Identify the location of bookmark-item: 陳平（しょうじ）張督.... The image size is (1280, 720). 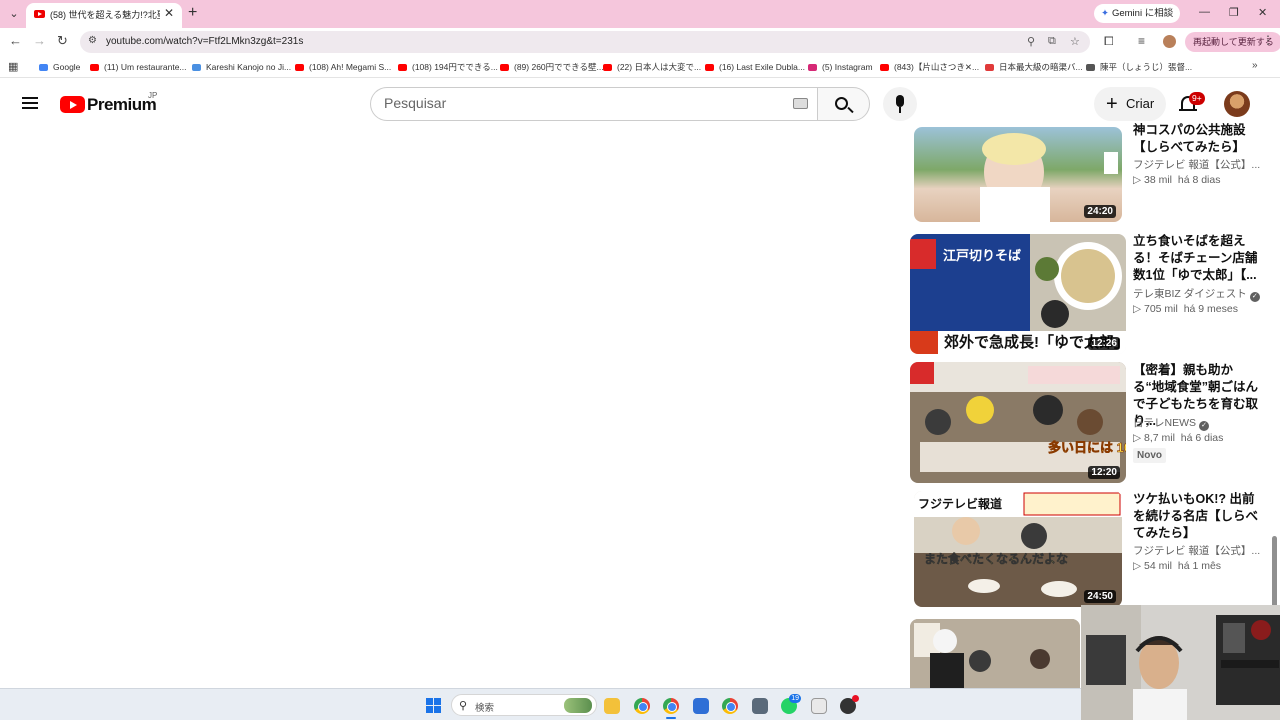
(1139, 68).